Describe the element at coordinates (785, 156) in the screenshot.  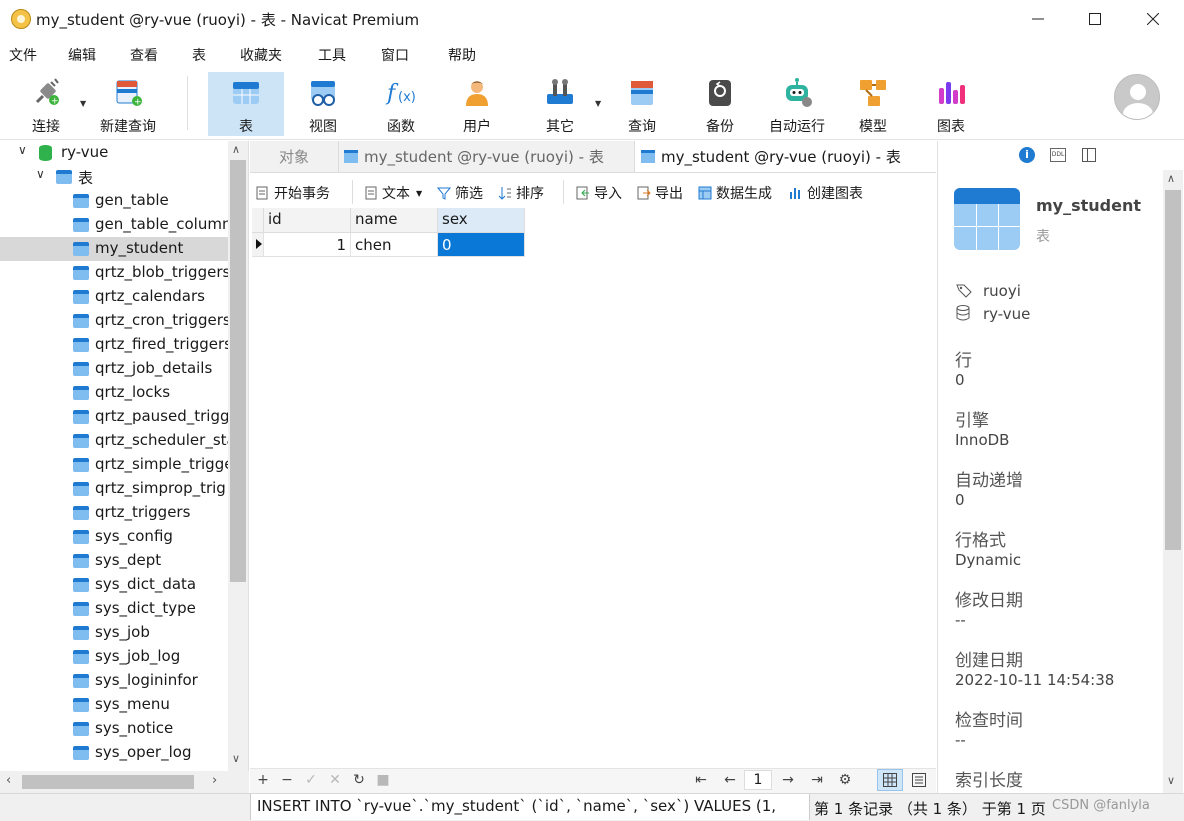
I see `tab-my-student-2: my_student @ry-vue (ruoyi) - 表` at that location.